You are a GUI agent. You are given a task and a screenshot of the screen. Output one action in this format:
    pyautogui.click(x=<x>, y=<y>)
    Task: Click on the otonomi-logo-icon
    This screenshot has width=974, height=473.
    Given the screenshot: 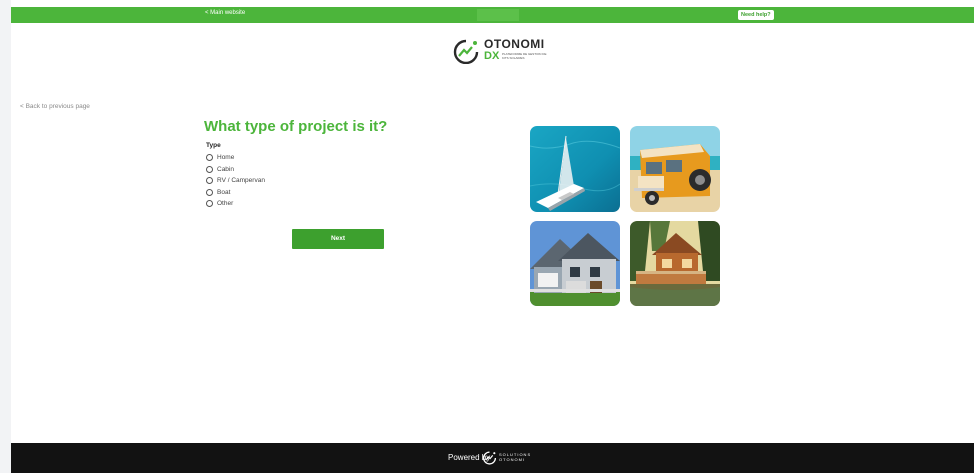 What is the action you would take?
    pyautogui.click(x=466, y=51)
    